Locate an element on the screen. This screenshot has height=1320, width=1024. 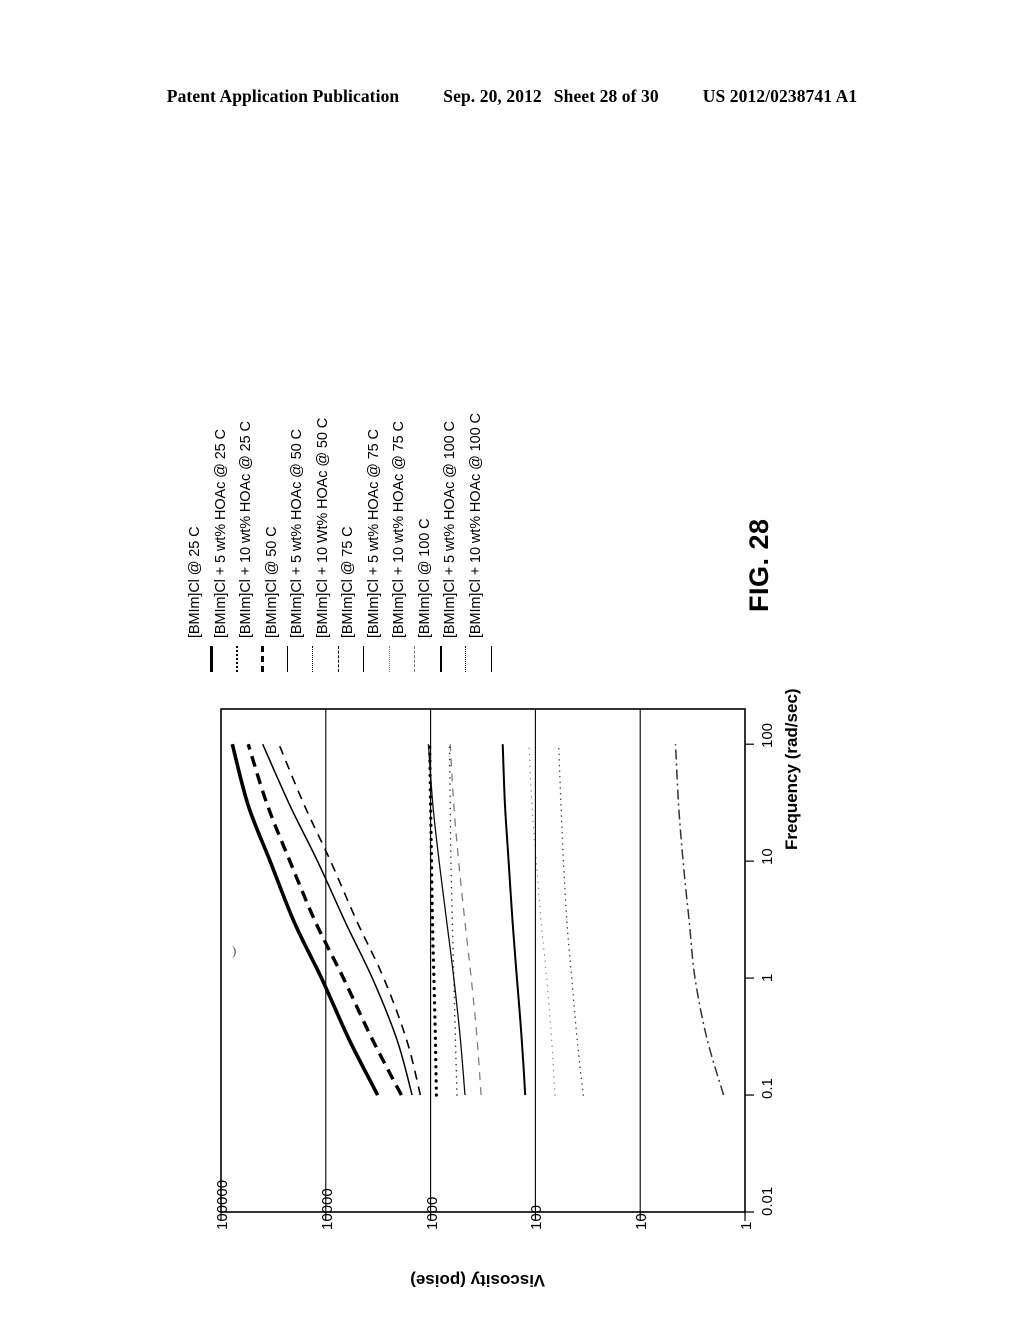
publication-label: Patent Application Publication is located at coordinates (283, 96).